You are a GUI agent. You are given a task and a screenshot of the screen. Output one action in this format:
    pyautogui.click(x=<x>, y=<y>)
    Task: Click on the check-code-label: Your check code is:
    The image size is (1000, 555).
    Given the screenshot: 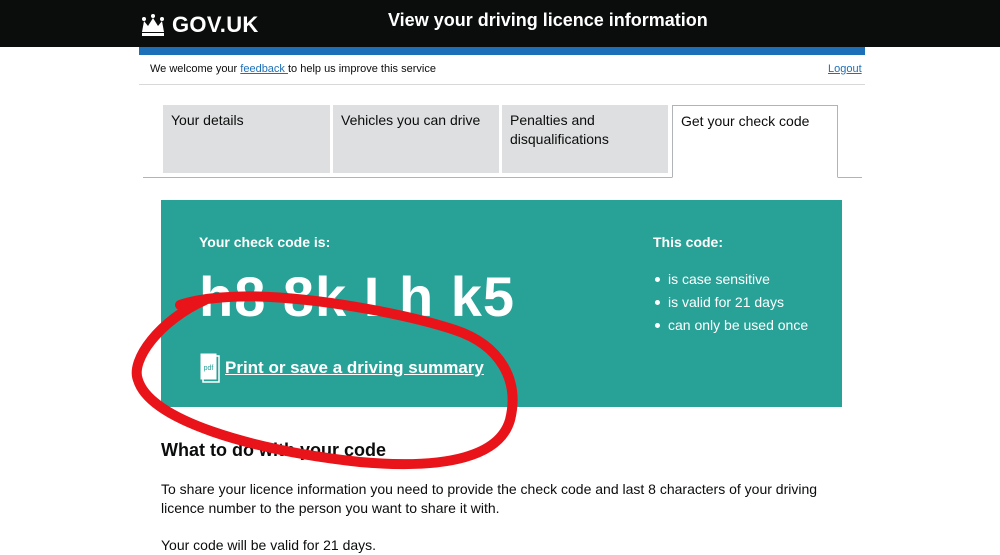 What is the action you would take?
    pyautogui.click(x=265, y=242)
    